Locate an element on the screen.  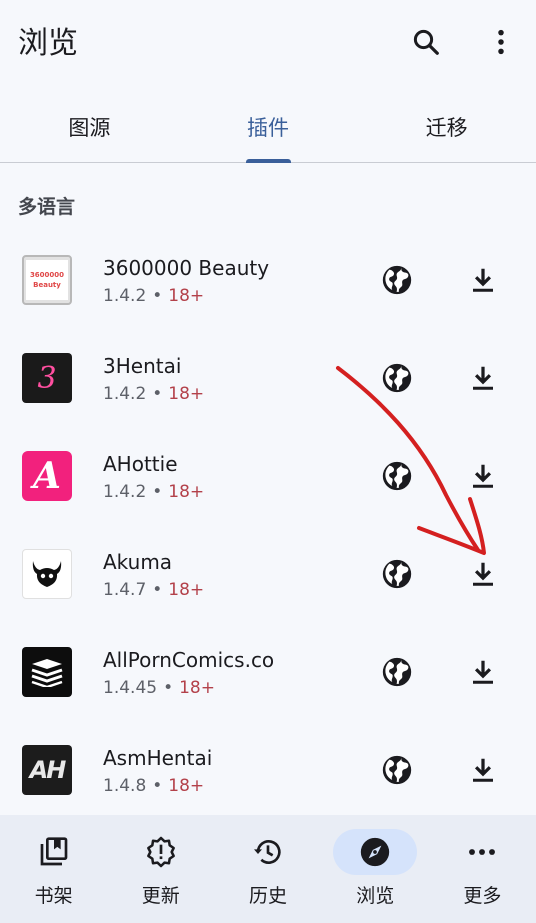
nav-browse: 浏览 is located at coordinates (375, 869).